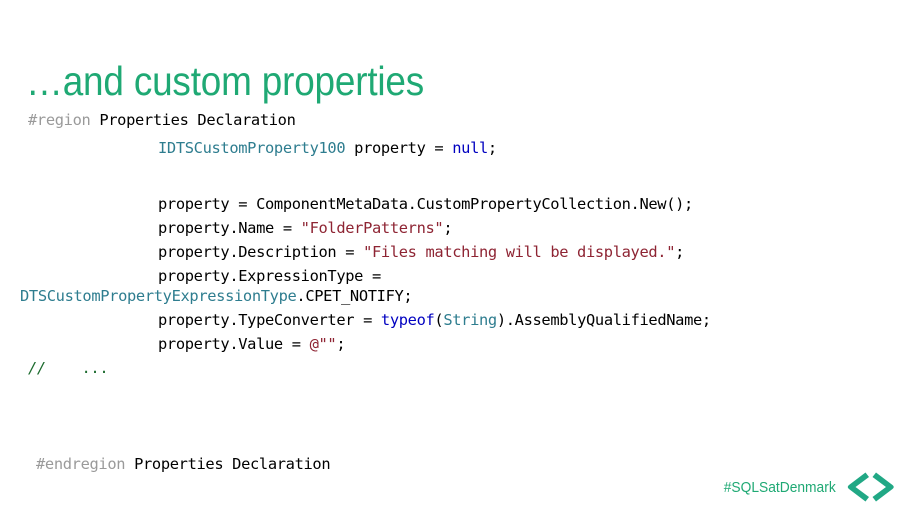 The height and width of the screenshot is (510, 907). What do you see at coordinates (354, 296) in the screenshot?
I see `code-token: .CPET_NOTIFY;` at bounding box center [354, 296].